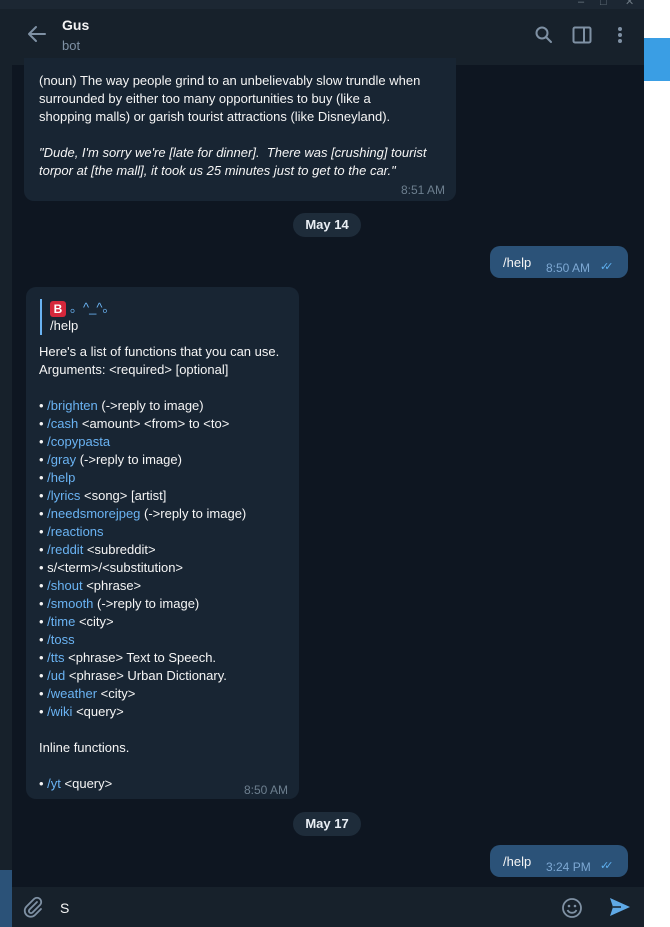 The width and height of the screenshot is (670, 927). I want to click on title-bar: – □ ✕, so click(322, 4).